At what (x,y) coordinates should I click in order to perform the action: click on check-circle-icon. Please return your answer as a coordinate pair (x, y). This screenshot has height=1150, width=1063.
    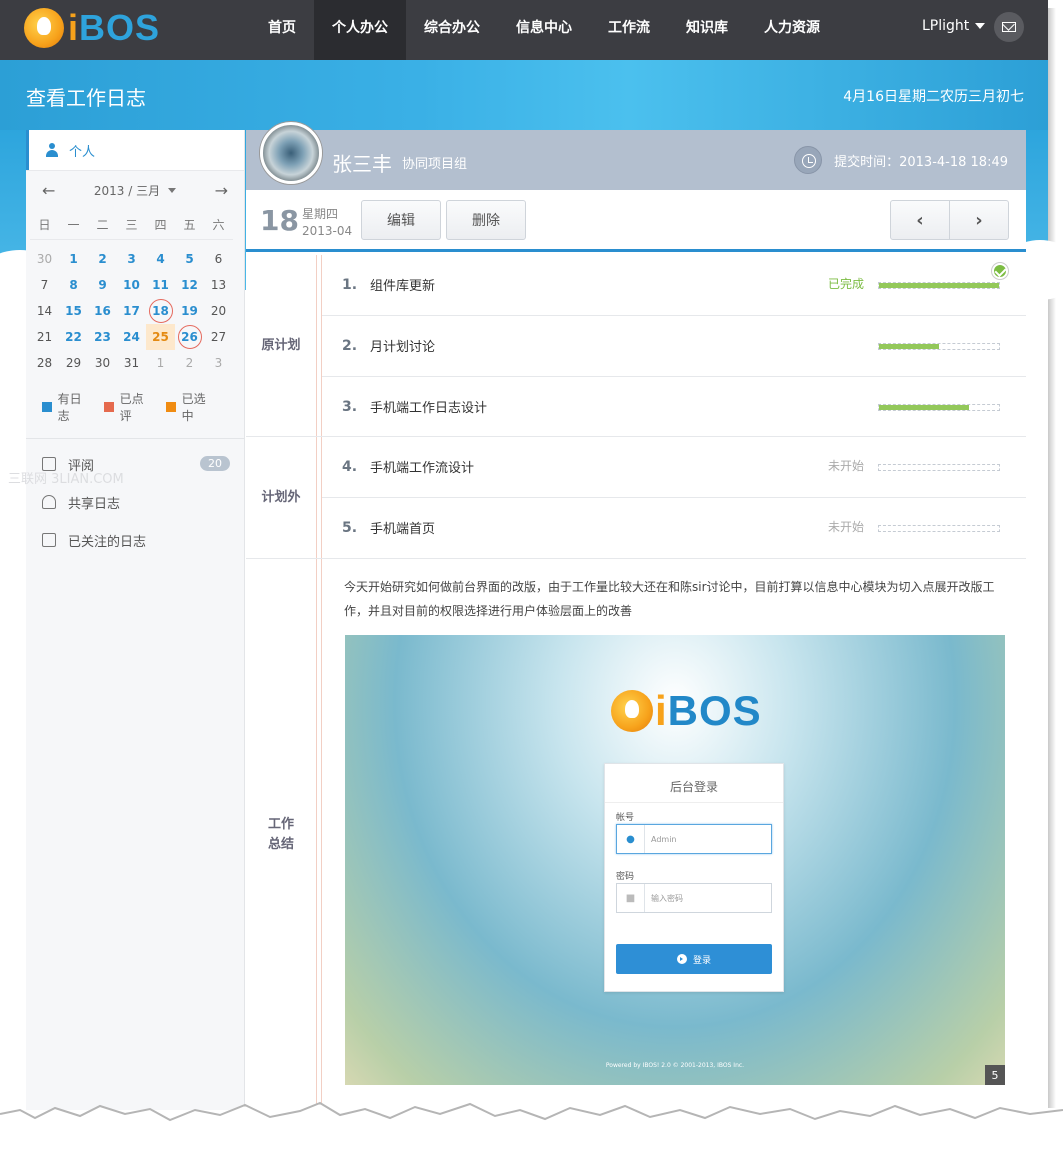
    Looking at the image, I should click on (1000, 271).